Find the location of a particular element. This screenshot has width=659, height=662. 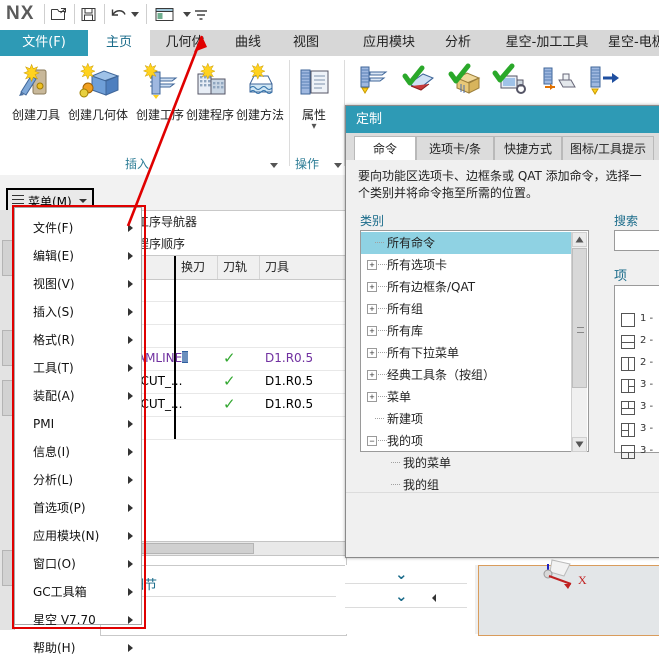

collapsible-sections-pane: ⌄ ⌄ is located at coordinates (410, 599).